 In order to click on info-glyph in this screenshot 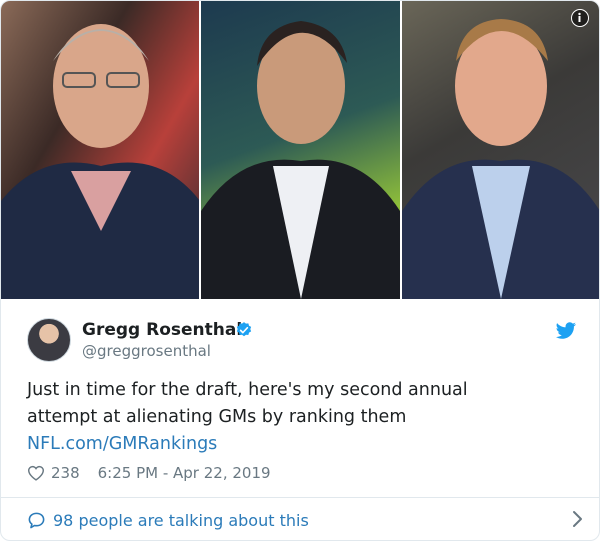, I will do `click(579, 17)`.